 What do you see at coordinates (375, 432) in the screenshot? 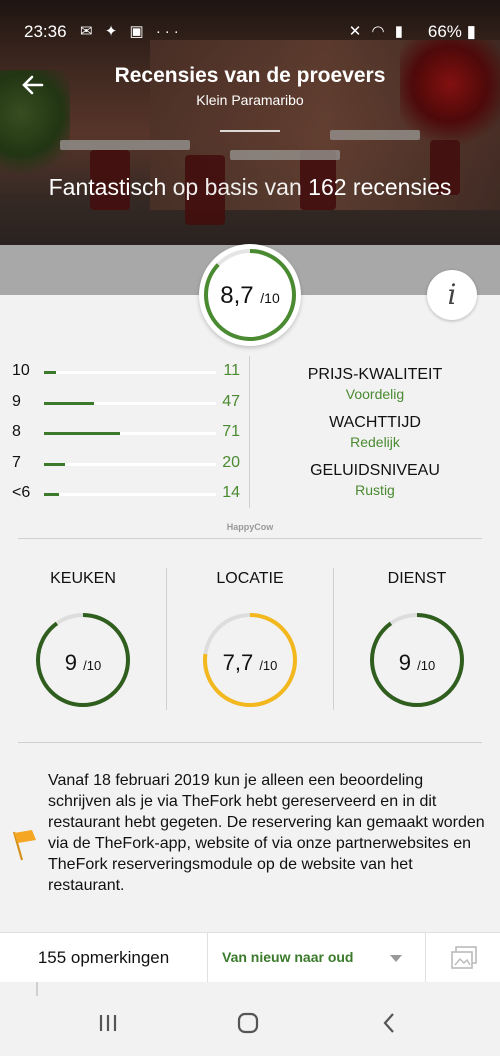
I see `attribute-waiting-time: WACHTTIJD Redelijk` at bounding box center [375, 432].